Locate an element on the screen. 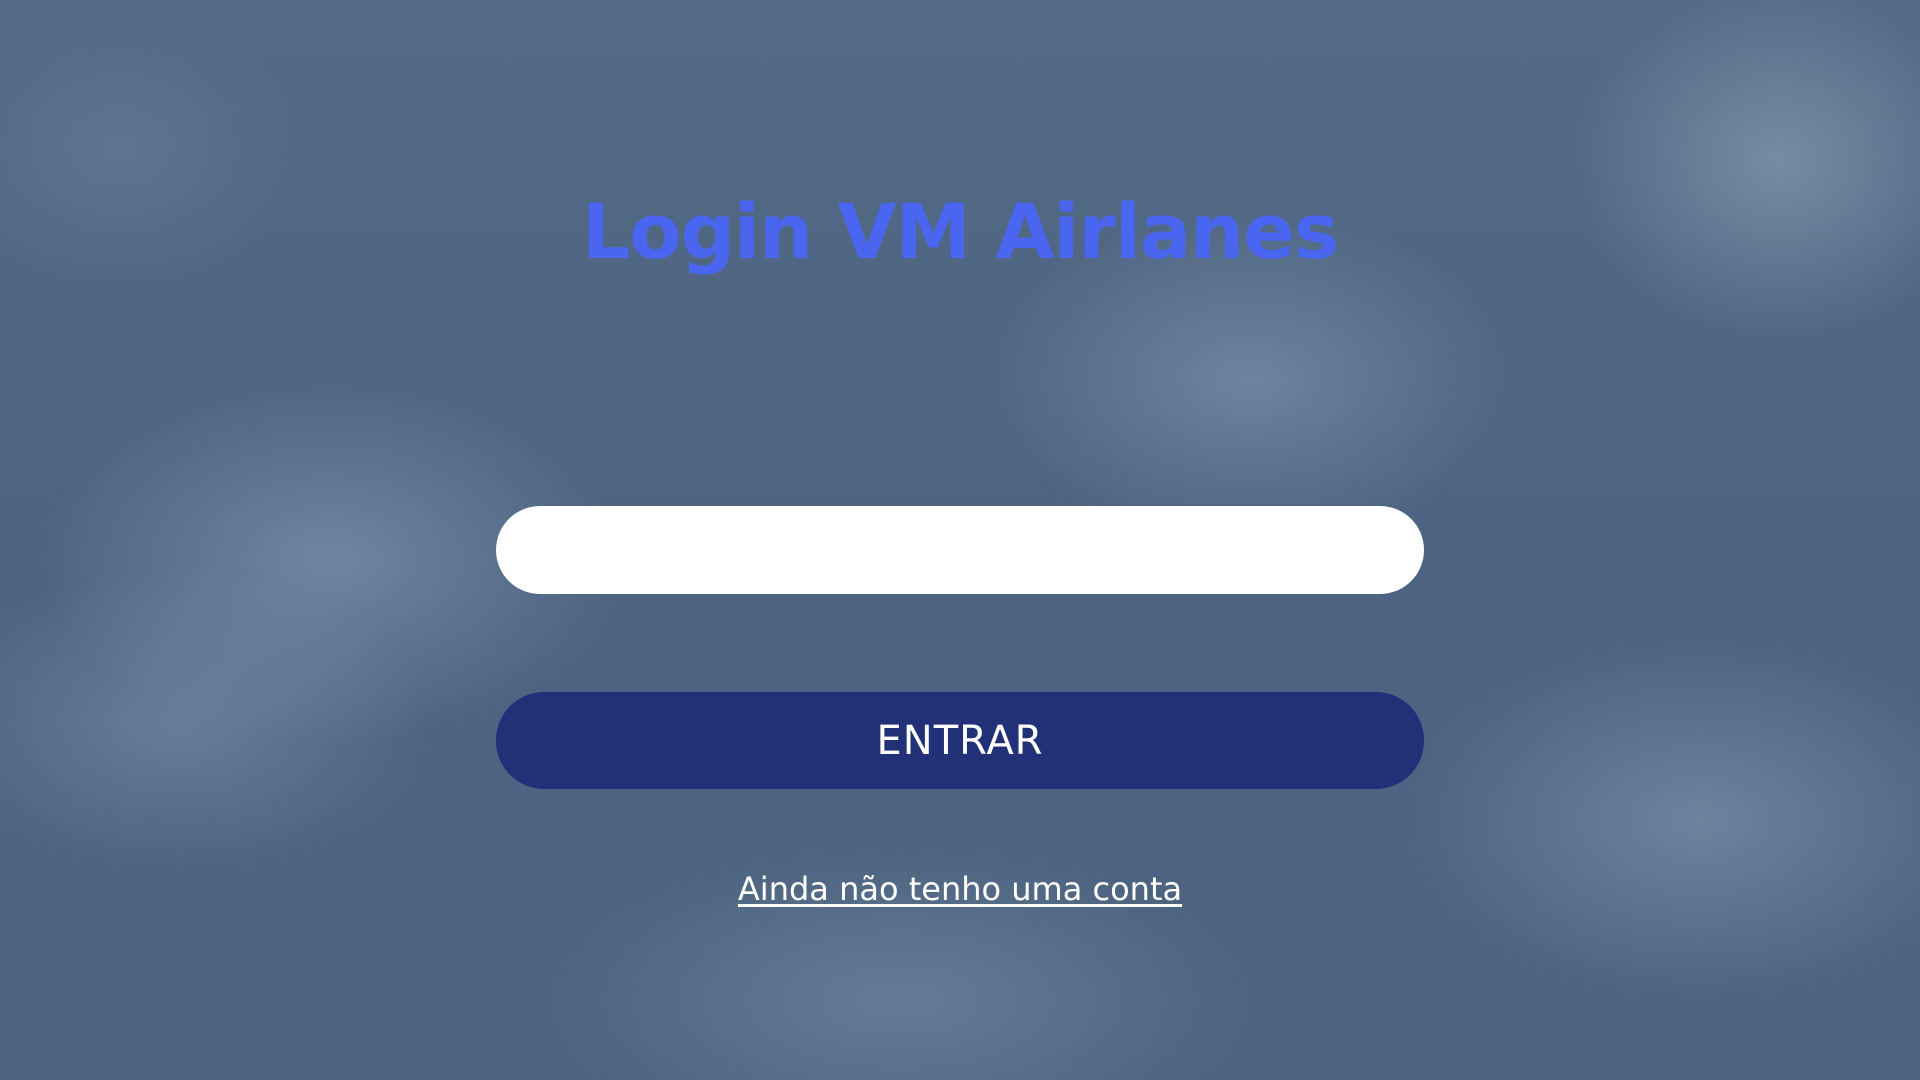 The width and height of the screenshot is (1920, 1080). enter-button: ENTRAR is located at coordinates (960, 740).